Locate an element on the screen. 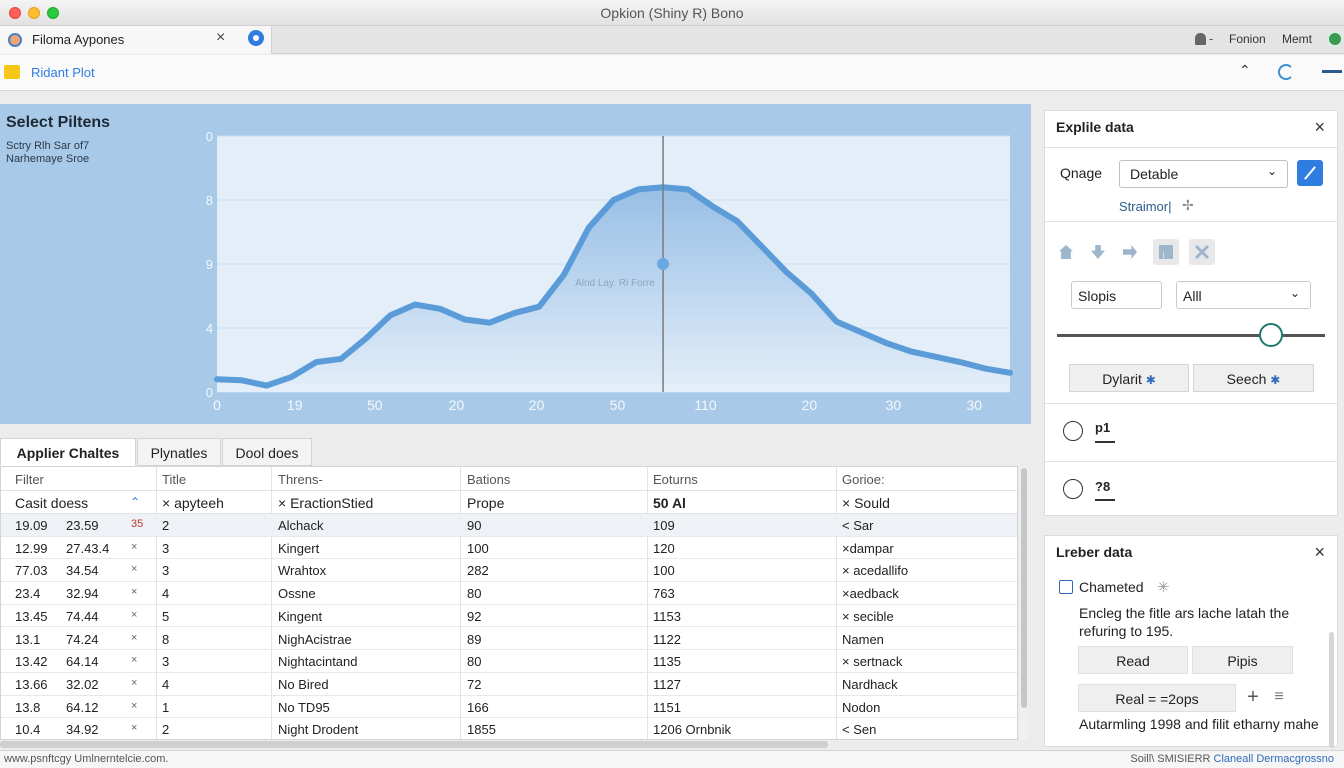 The width and height of the screenshot is (1344, 768). scrollbar-thumb is located at coordinates (1024, 588).